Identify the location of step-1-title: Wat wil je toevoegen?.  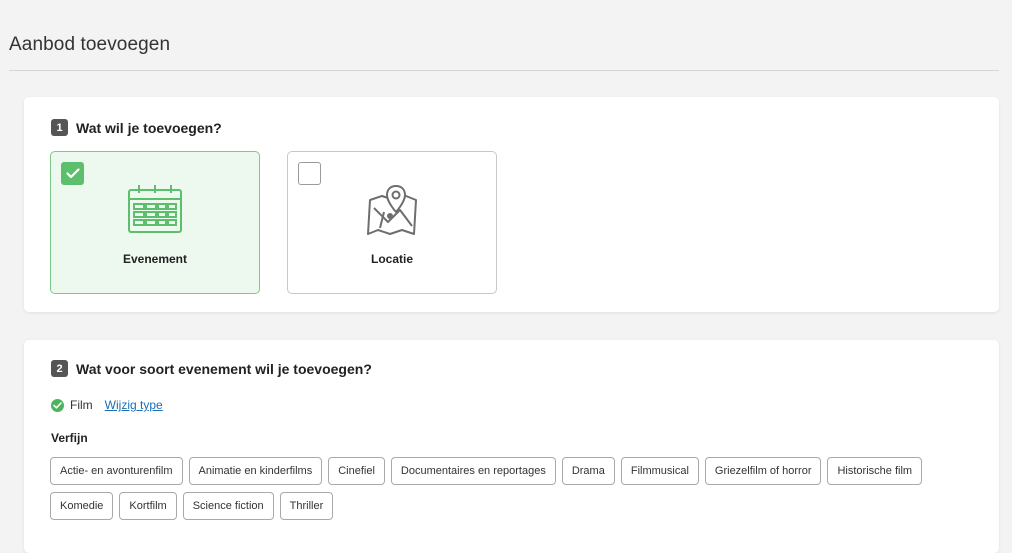
(149, 127).